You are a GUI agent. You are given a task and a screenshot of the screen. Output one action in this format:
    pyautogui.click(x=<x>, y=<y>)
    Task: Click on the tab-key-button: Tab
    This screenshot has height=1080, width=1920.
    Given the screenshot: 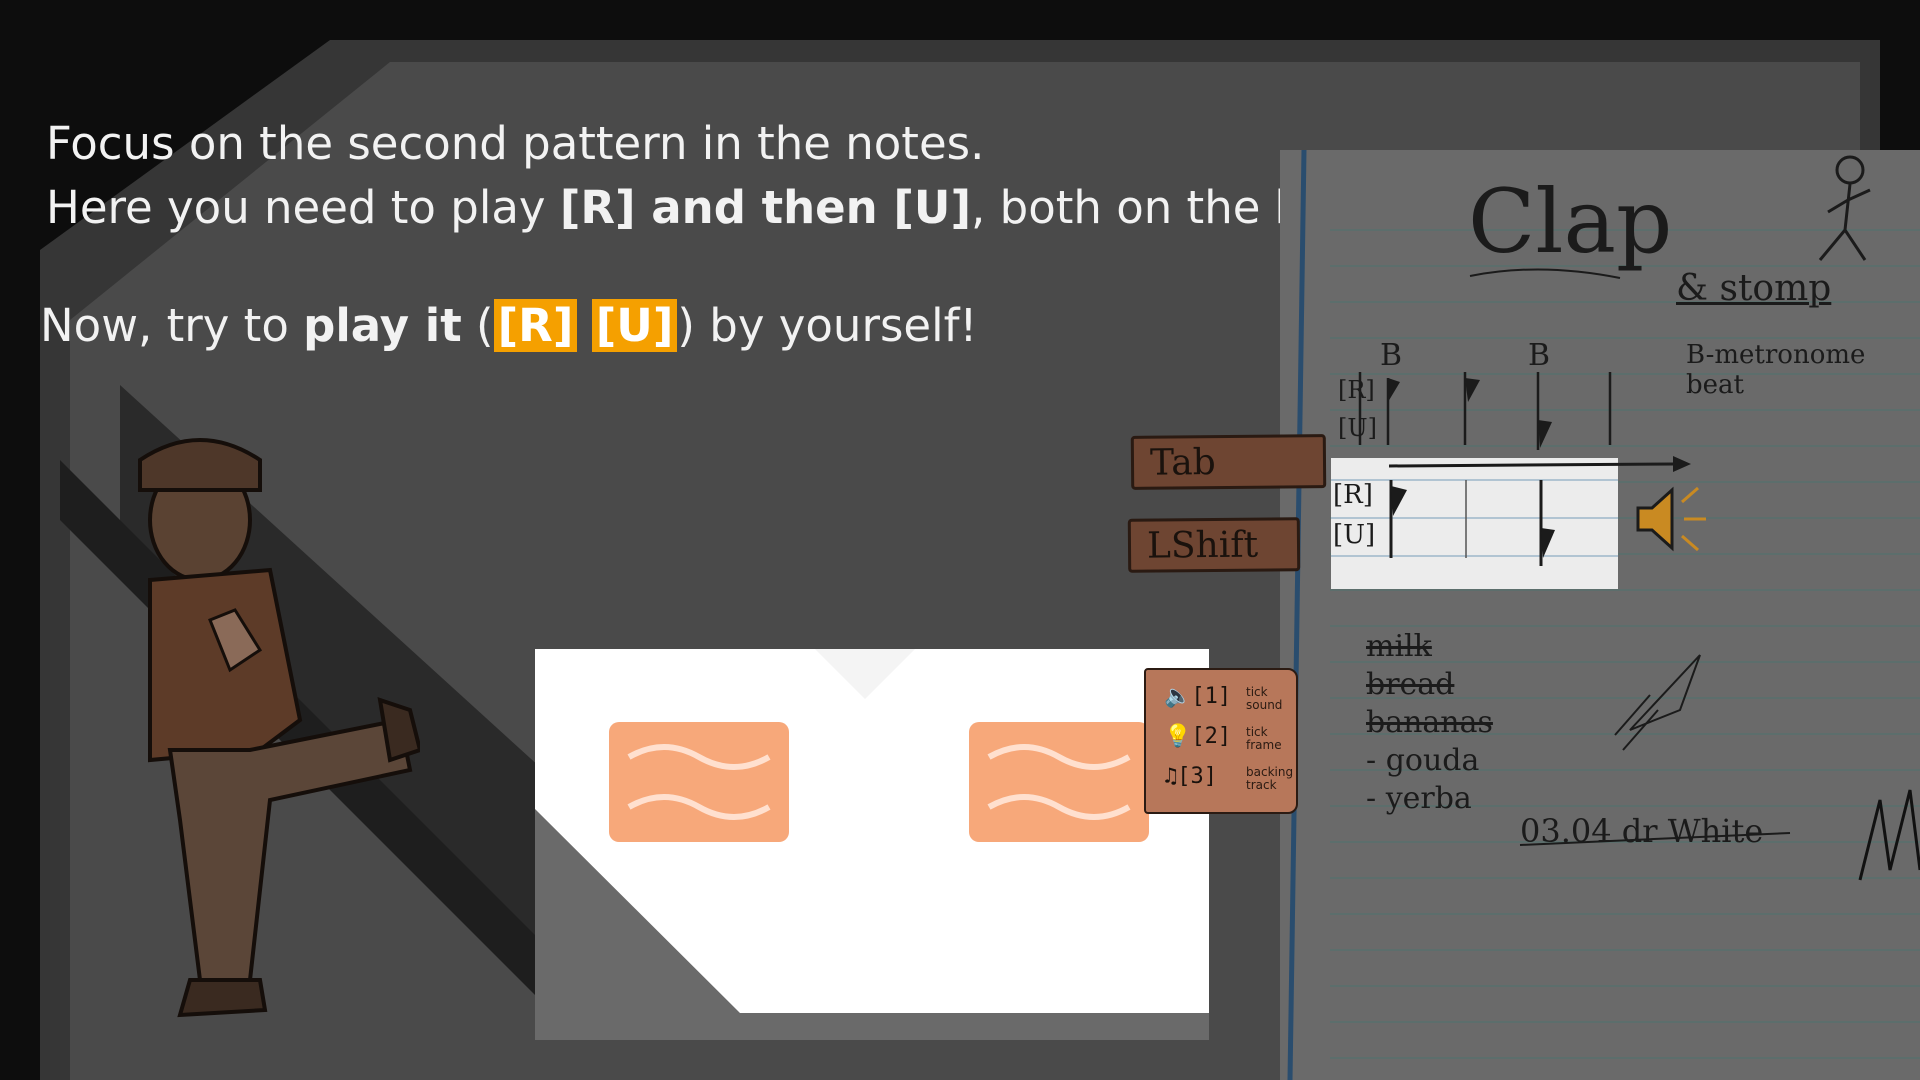 What is the action you would take?
    pyautogui.click(x=1228, y=462)
    